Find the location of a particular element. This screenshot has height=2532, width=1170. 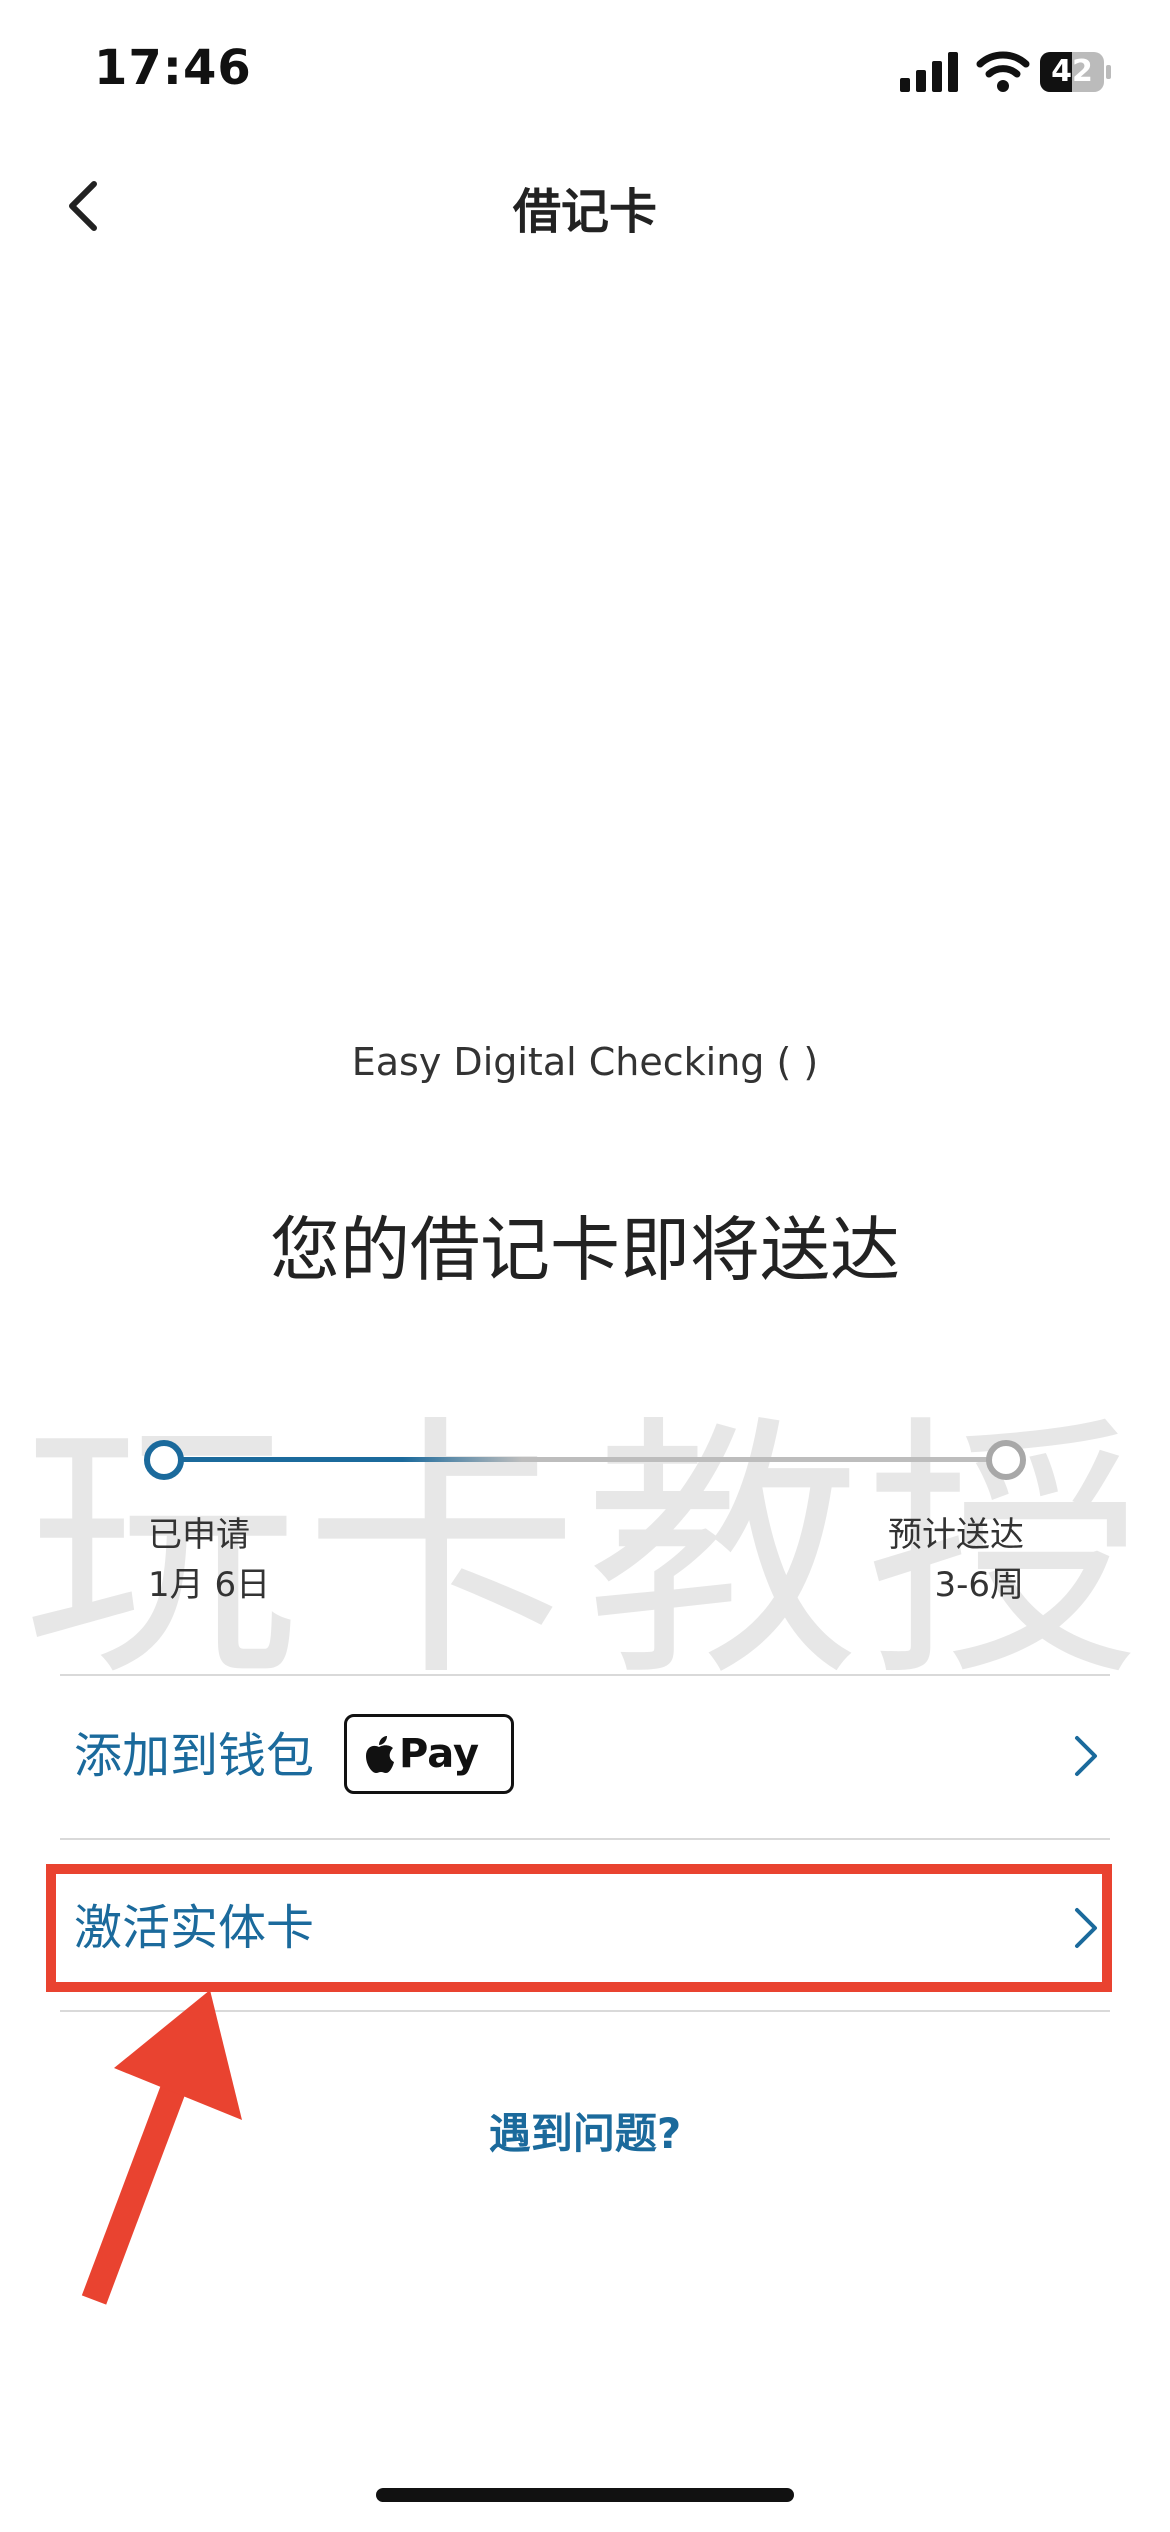

battery-icon: 42 is located at coordinates (1076, 72).